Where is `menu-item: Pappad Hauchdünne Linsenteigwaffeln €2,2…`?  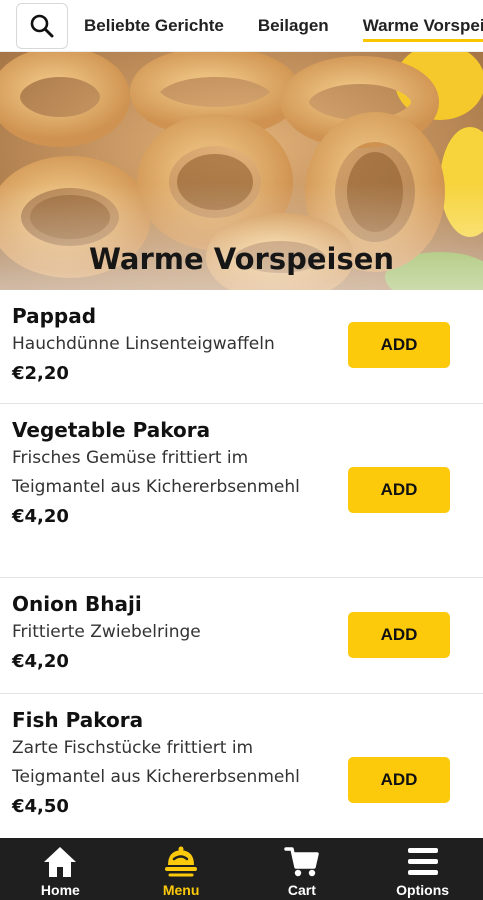 menu-item: Pappad Hauchdünne Linsenteigwaffeln €2,2… is located at coordinates (241, 347).